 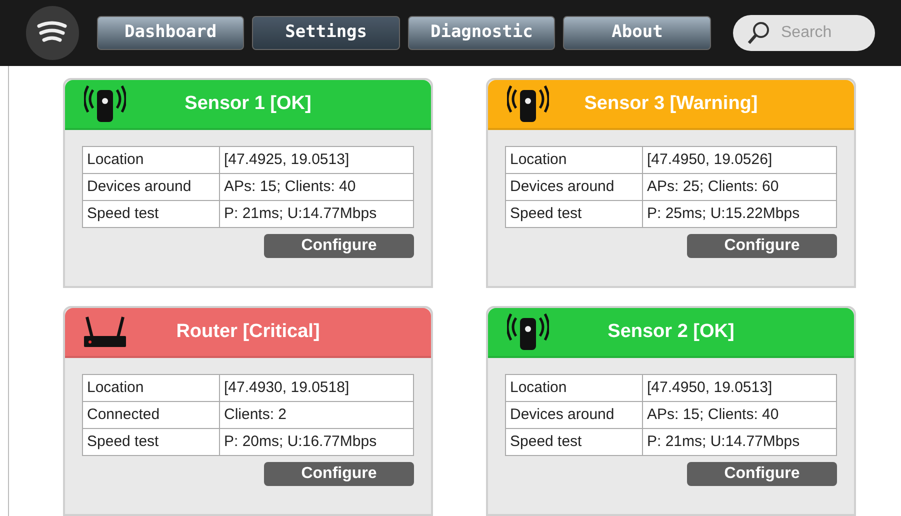 I want to click on signal-waves-icon, so click(x=52, y=33).